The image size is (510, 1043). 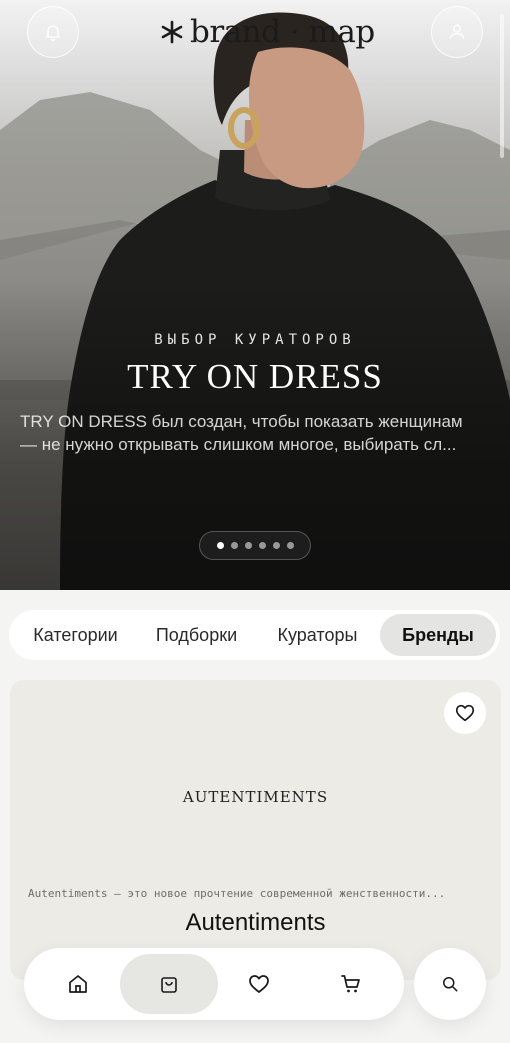 I want to click on heart-outline-icon, so click(x=465, y=713).